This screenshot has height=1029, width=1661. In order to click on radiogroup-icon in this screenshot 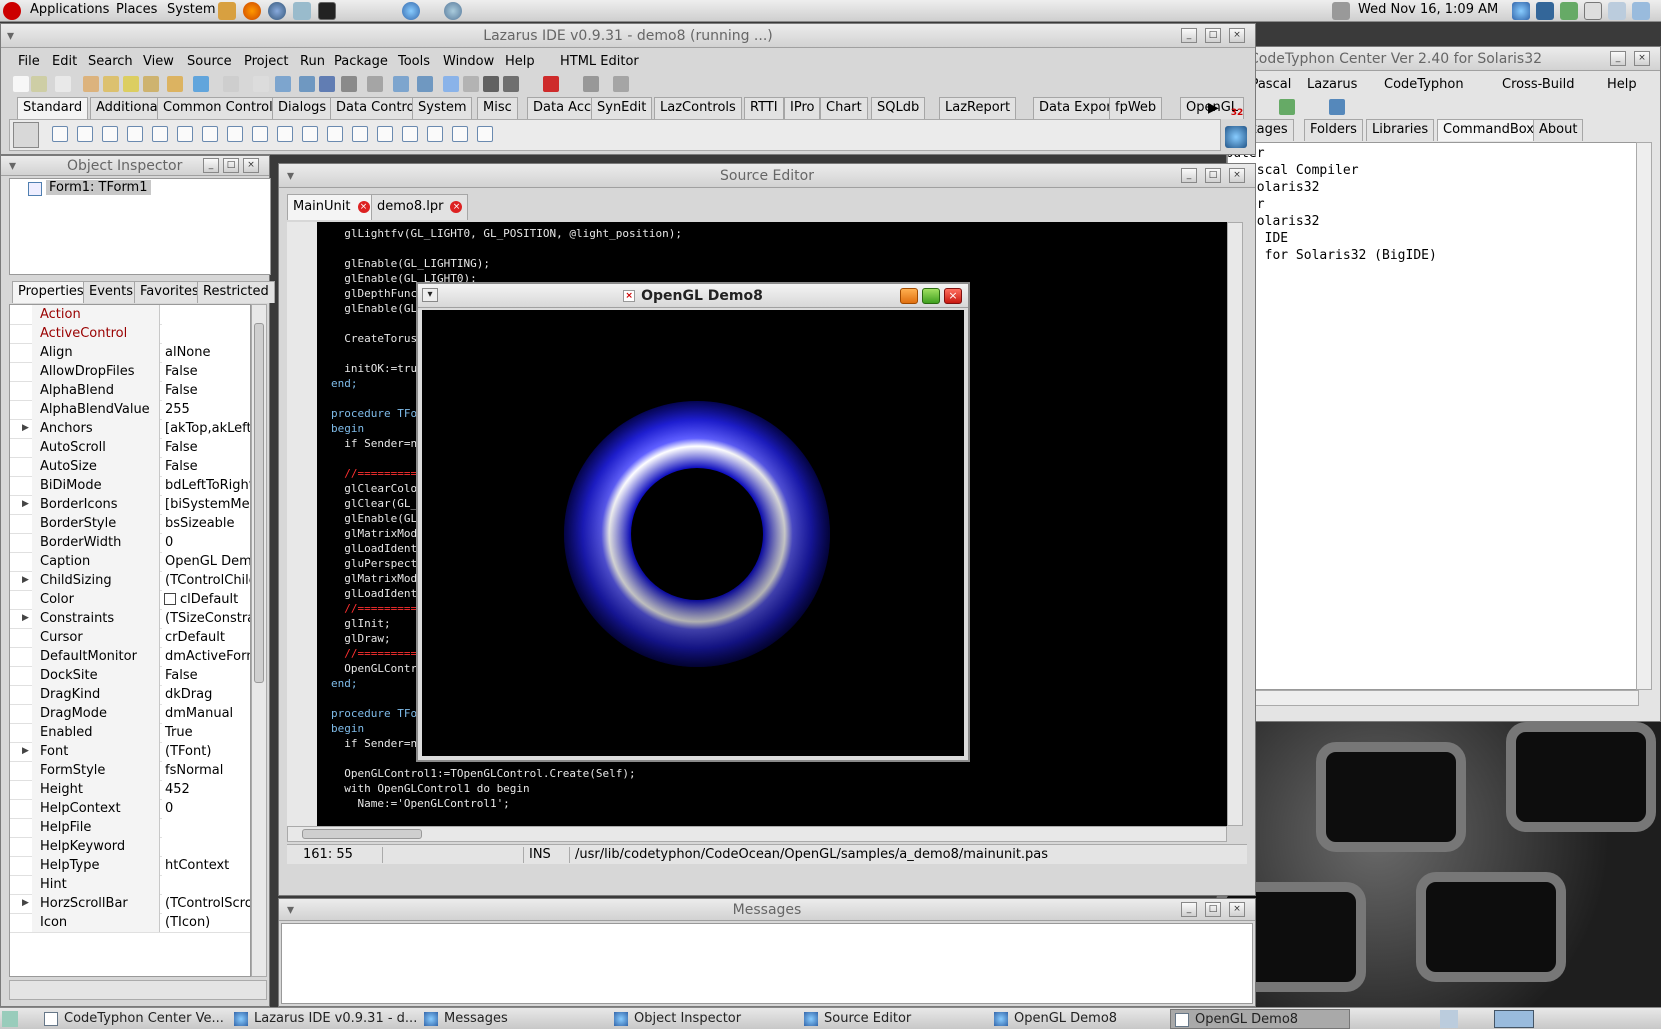, I will do `click(385, 134)`.